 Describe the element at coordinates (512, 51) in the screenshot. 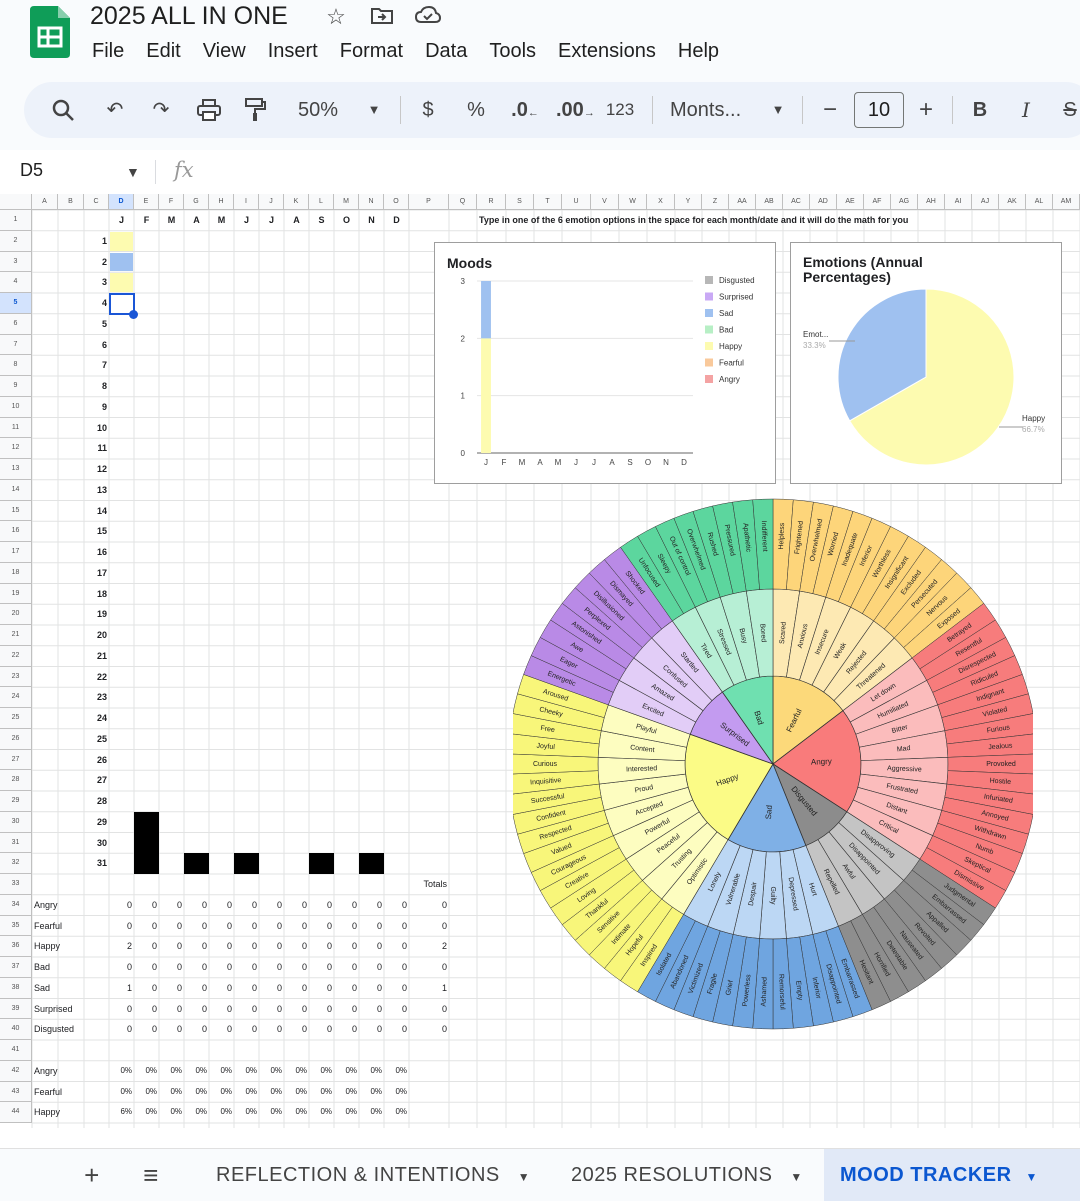

I see `menu-item-tools: Tools` at that location.